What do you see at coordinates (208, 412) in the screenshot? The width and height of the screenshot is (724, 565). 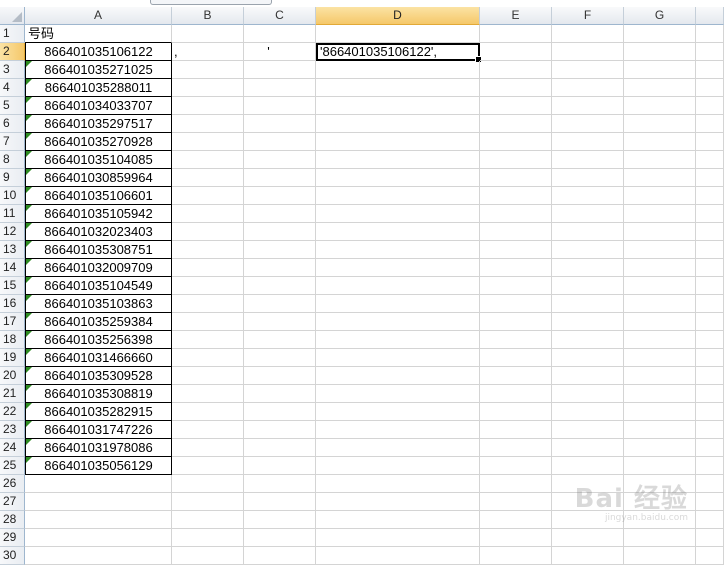 I see `cell-b22` at bounding box center [208, 412].